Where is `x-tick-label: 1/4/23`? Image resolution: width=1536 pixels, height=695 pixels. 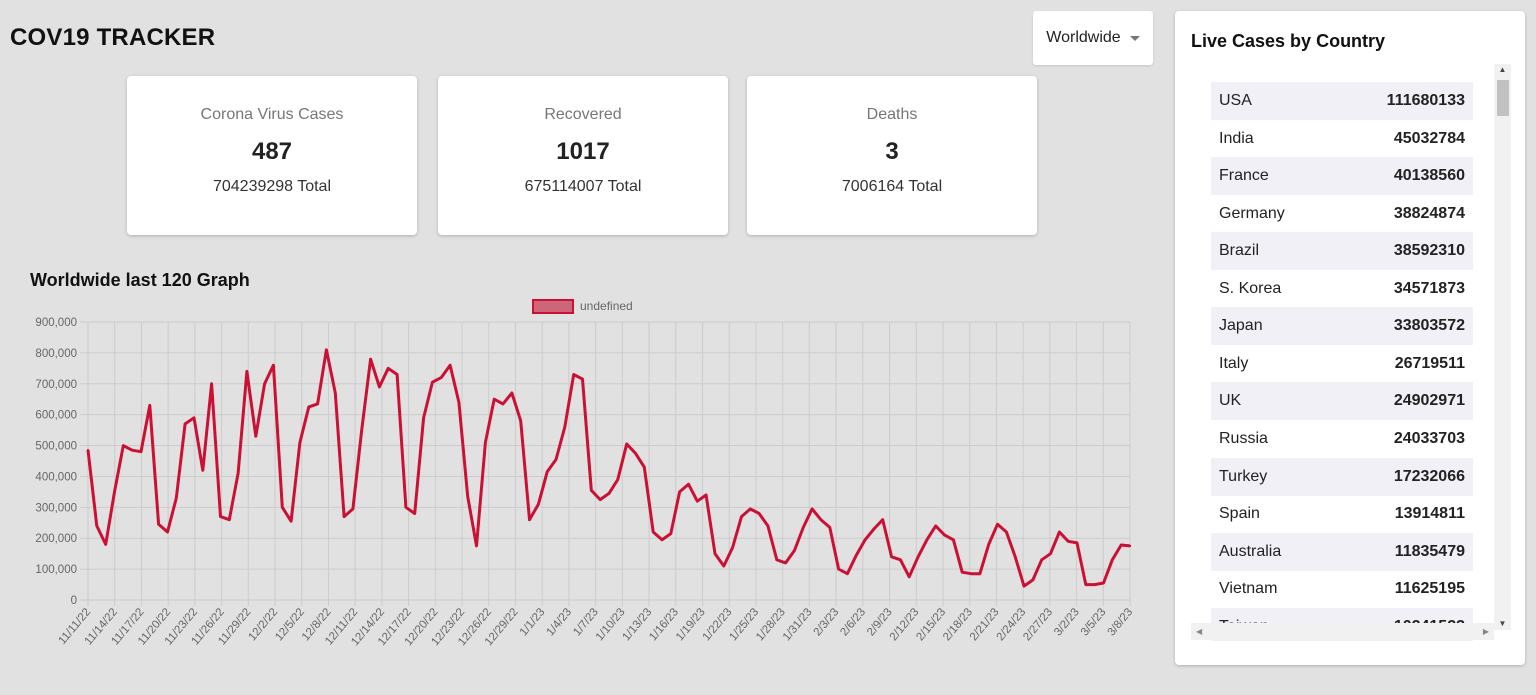
x-tick-label: 1/4/23 is located at coordinates (559, 622).